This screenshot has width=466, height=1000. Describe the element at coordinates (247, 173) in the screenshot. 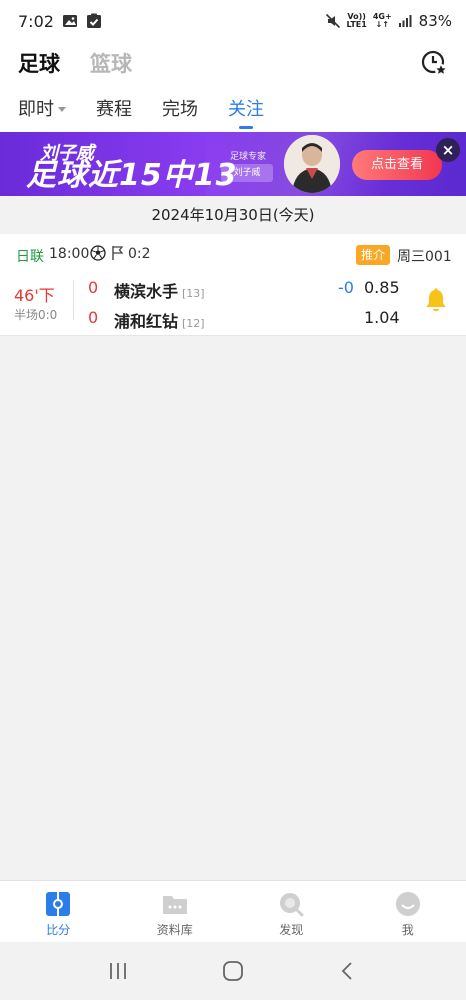

I see `banner-role-name: 刘子威` at that location.